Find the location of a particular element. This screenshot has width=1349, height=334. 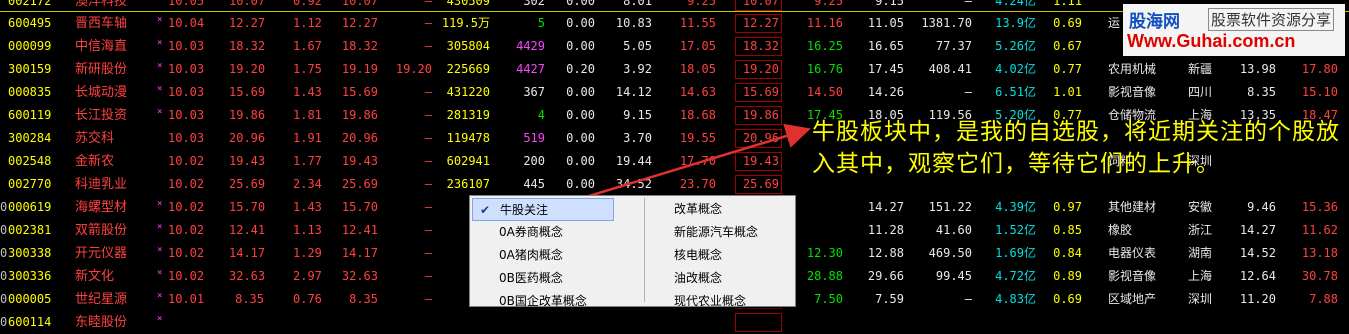

menu-item-label: 0B国企改革概念 is located at coordinates (543, 301).